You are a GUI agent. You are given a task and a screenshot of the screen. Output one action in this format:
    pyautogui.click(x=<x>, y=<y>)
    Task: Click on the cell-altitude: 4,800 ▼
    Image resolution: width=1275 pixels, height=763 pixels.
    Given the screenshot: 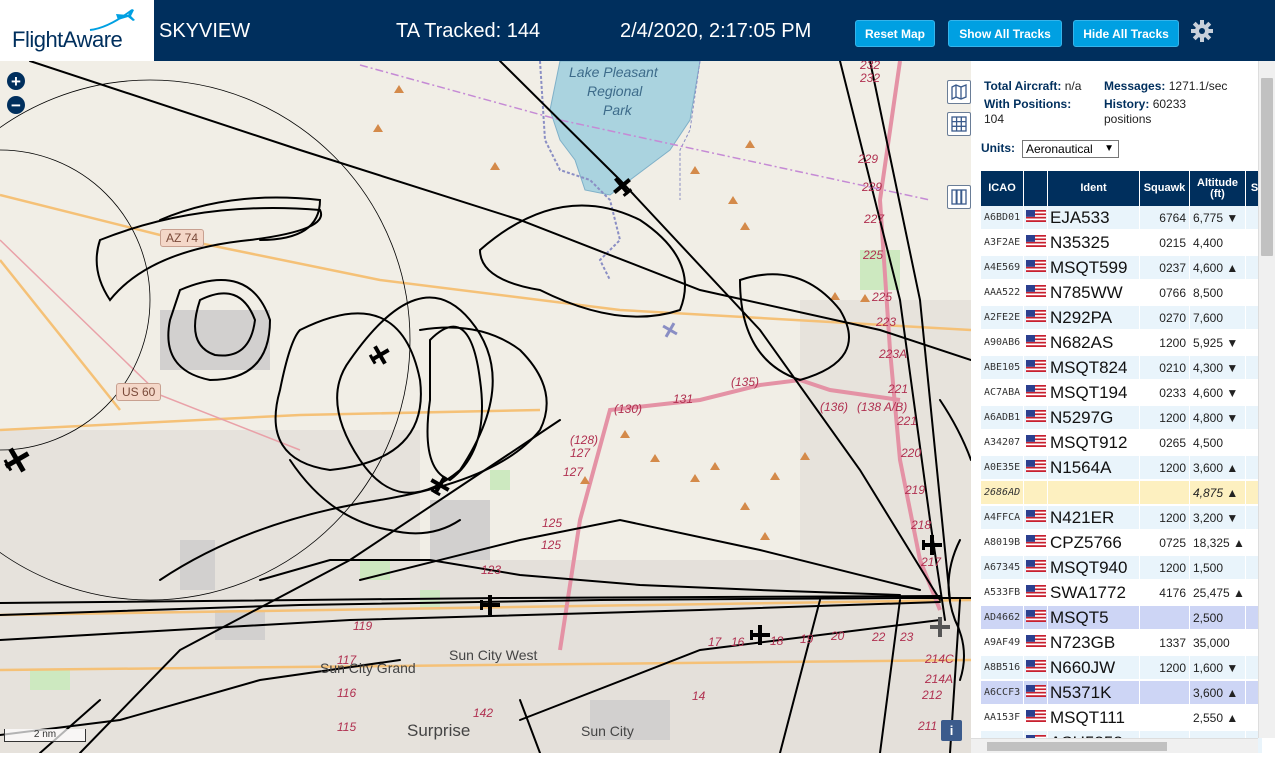 What is the action you would take?
    pyautogui.click(x=1218, y=418)
    